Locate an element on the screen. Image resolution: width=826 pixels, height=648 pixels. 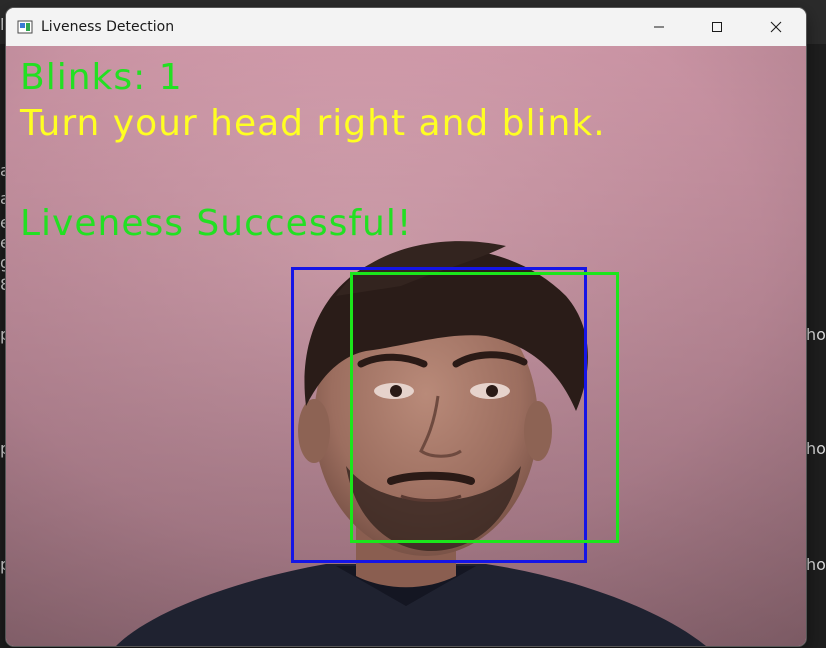
blinks-counter: Blinks: 1 is located at coordinates (101, 77).